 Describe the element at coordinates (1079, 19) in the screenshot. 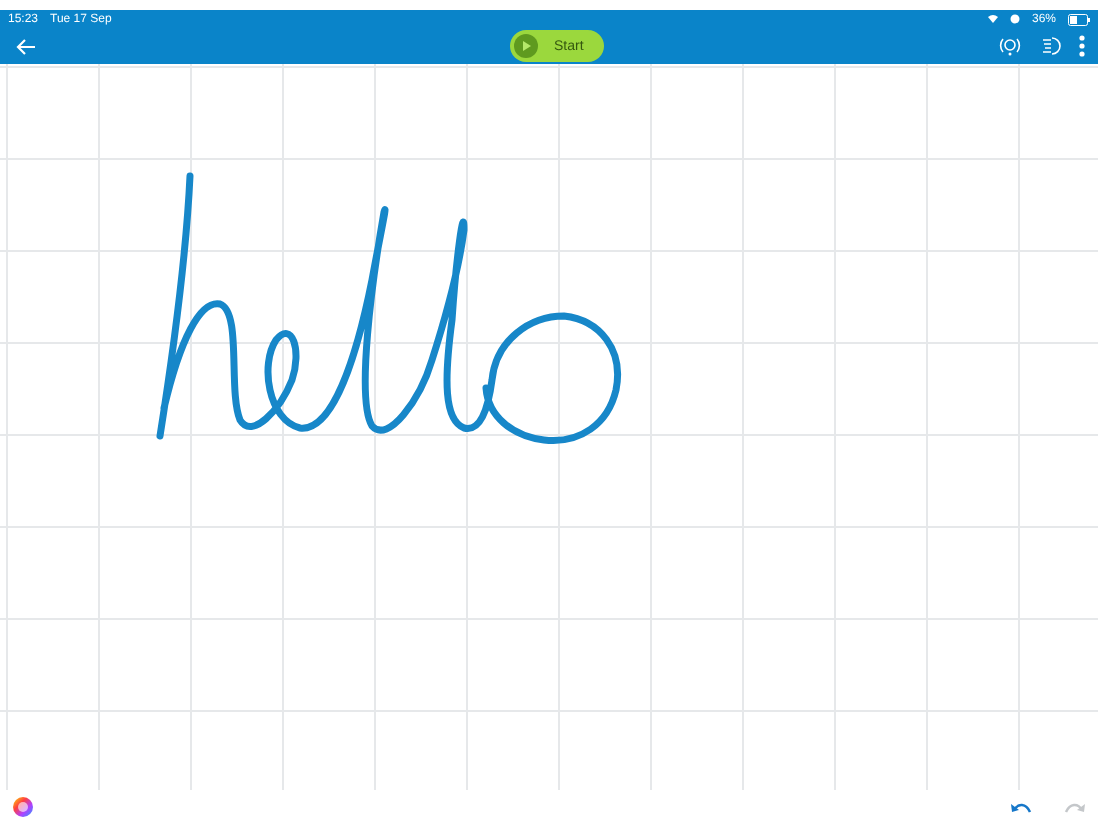

I see `battery-icon` at that location.